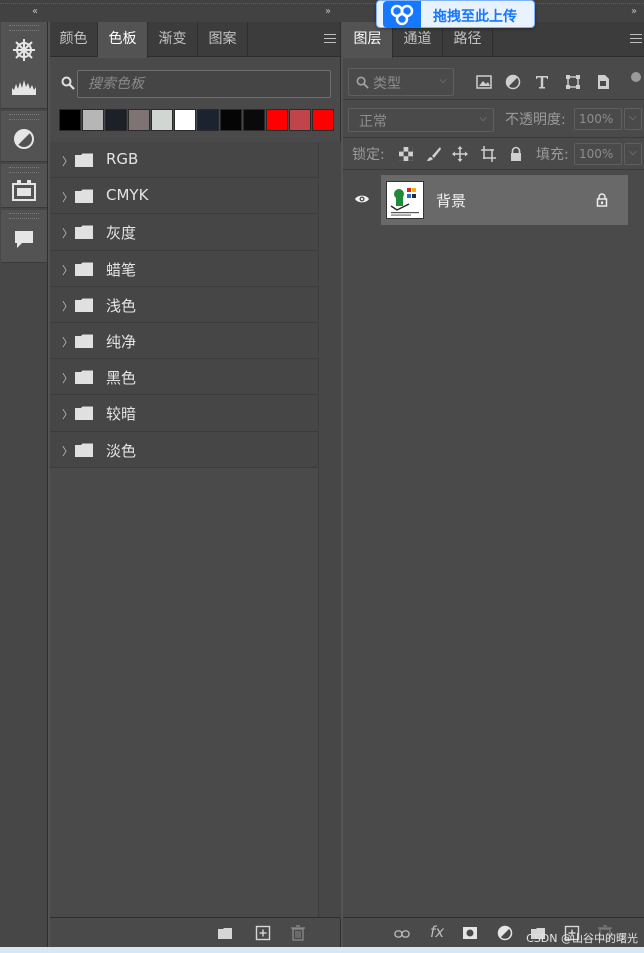 The height and width of the screenshot is (953, 644). Describe the element at coordinates (598, 154) in the screenshot. I see `fill-input: 100%` at that location.